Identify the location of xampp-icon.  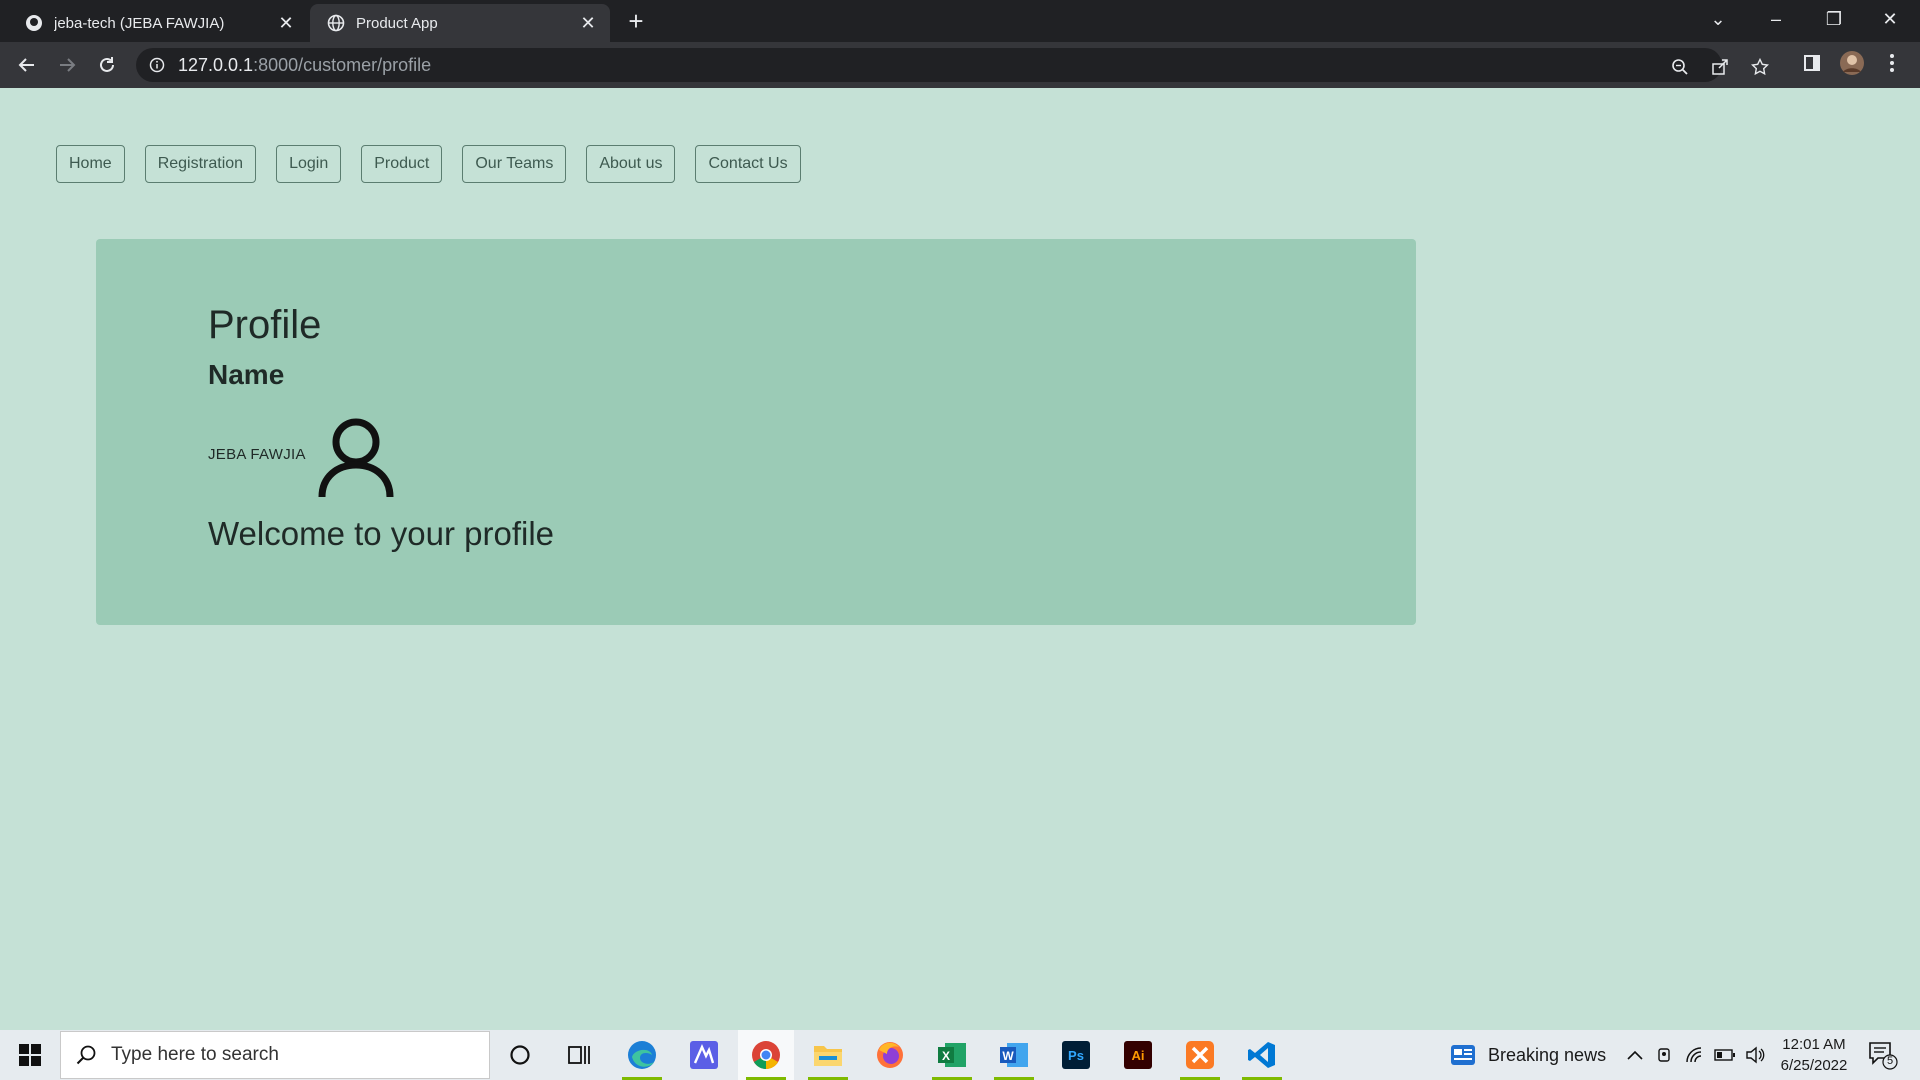
(1200, 1055).